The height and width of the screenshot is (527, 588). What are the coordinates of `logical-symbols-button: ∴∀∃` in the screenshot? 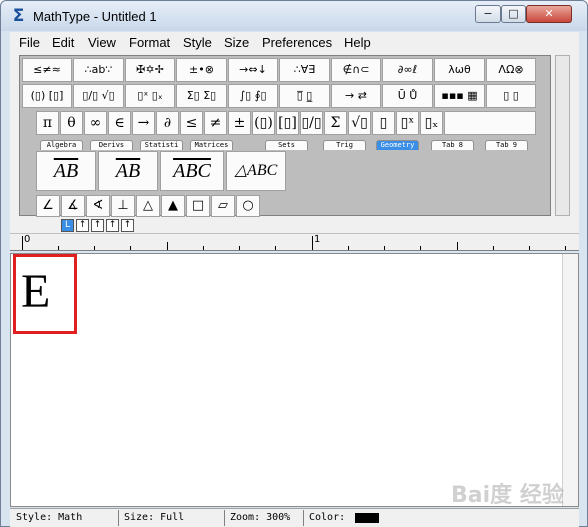 It's located at (304, 70).